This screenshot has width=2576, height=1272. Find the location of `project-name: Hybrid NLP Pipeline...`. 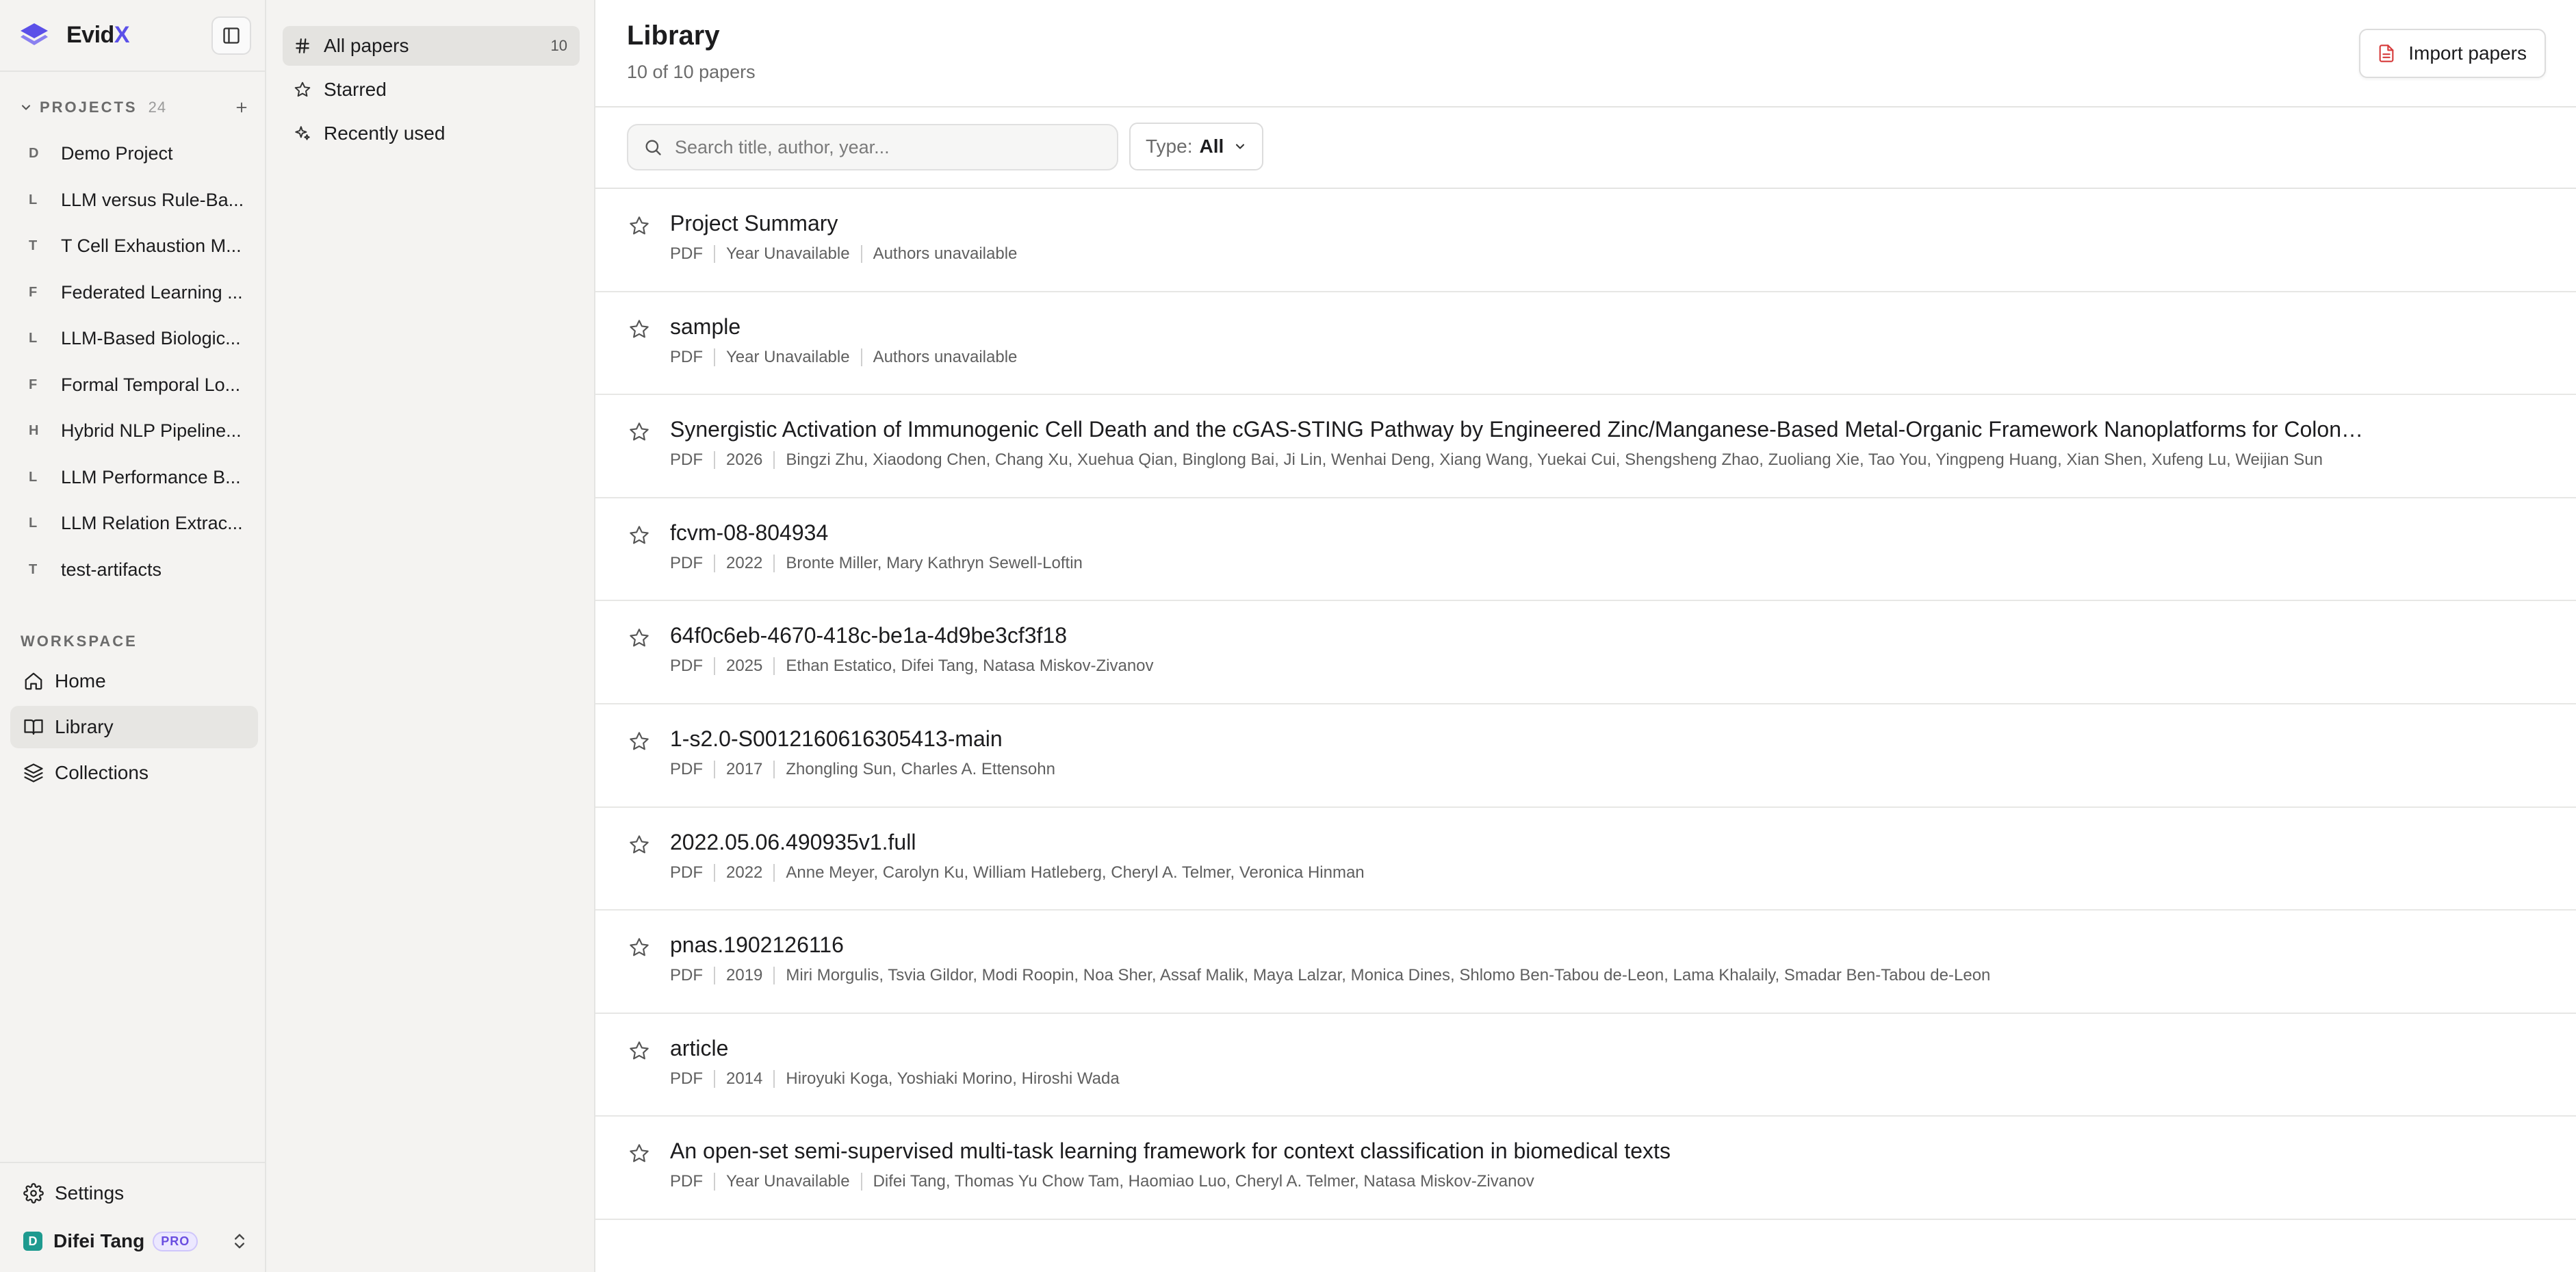

project-name: Hybrid NLP Pipeline... is located at coordinates (151, 431).